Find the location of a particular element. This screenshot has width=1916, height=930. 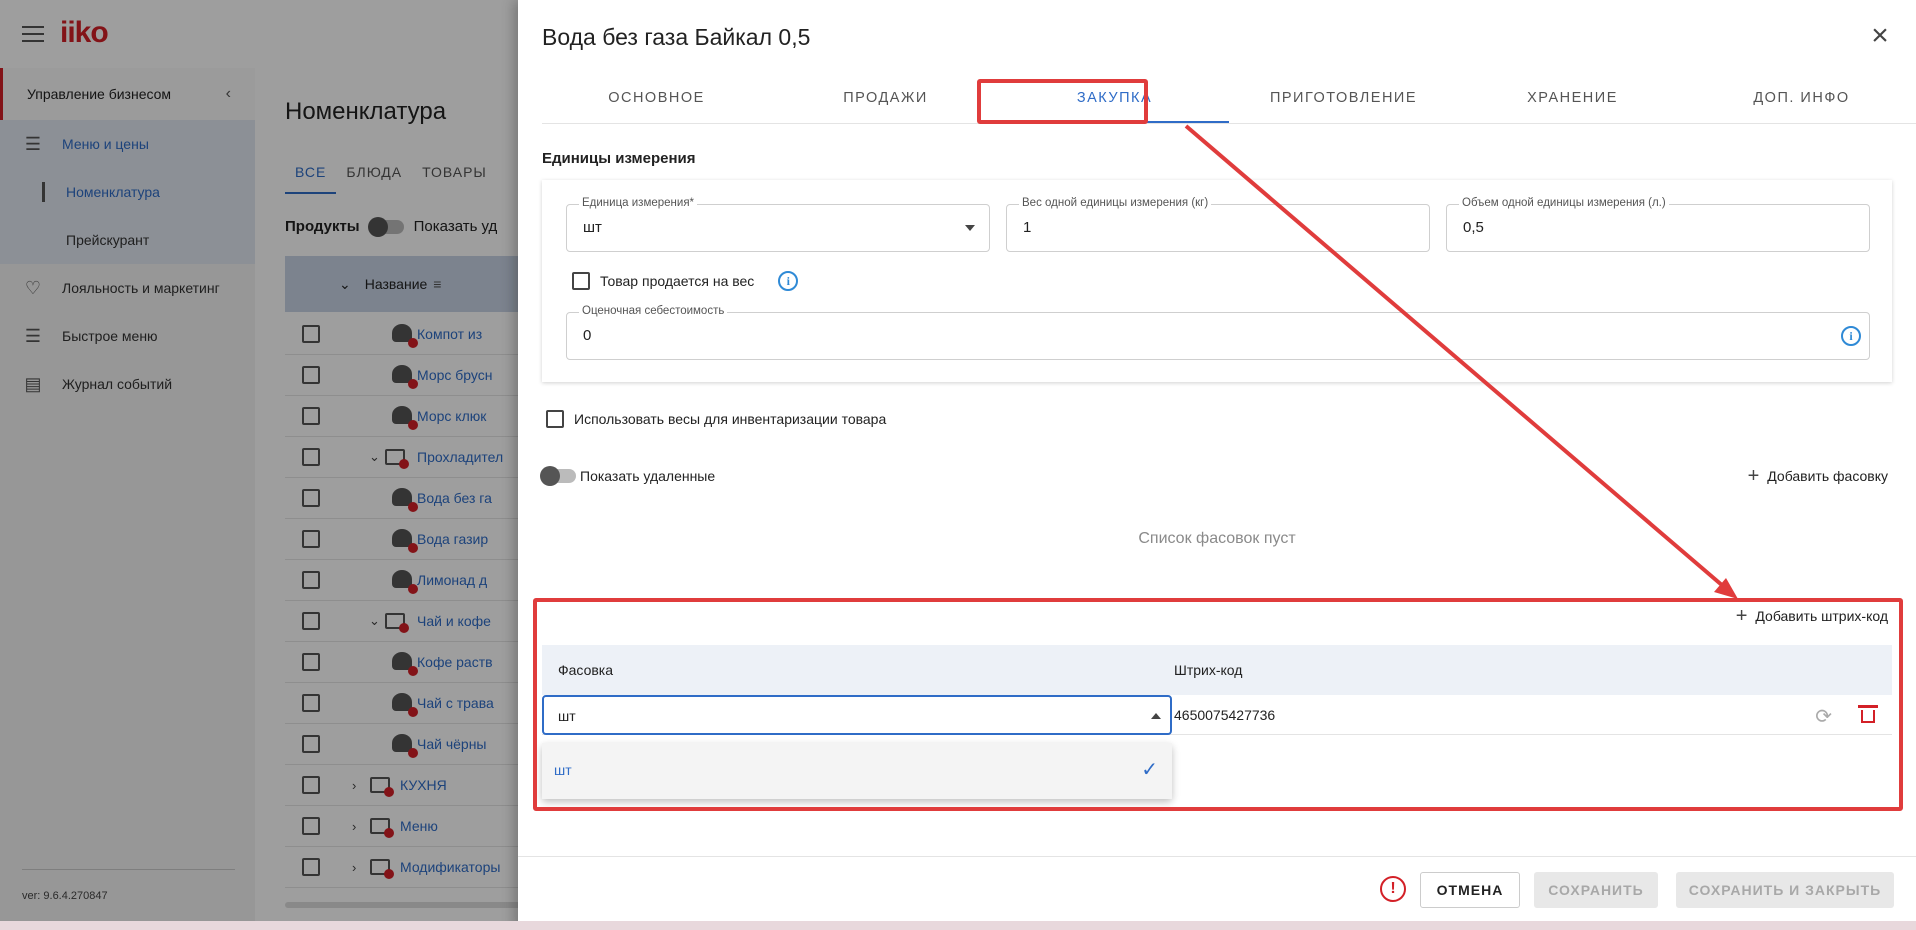

sold-by-weight-label: Товар продается на вес is located at coordinates (677, 281).